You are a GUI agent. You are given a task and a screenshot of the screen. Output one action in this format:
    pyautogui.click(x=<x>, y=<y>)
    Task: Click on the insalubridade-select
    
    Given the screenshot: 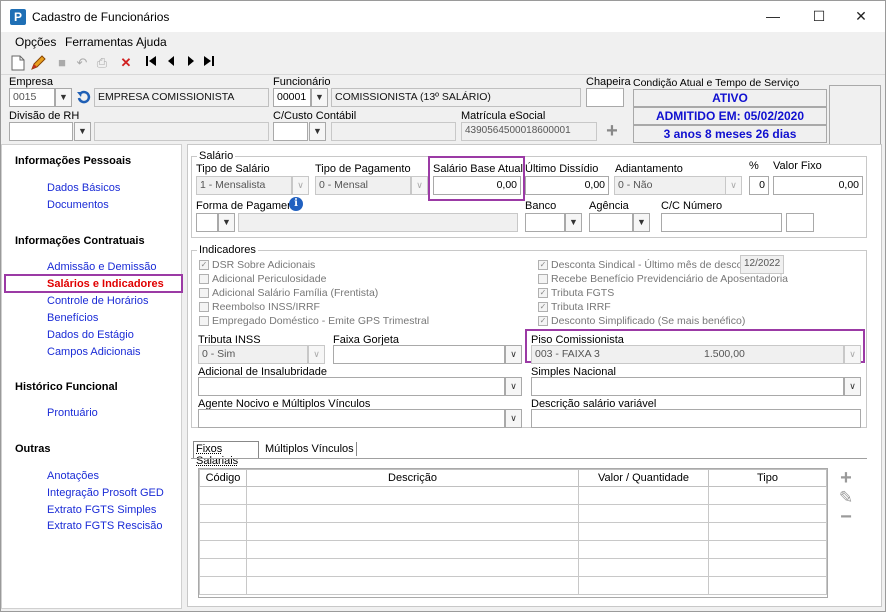 What is the action you would take?
    pyautogui.click(x=351, y=386)
    